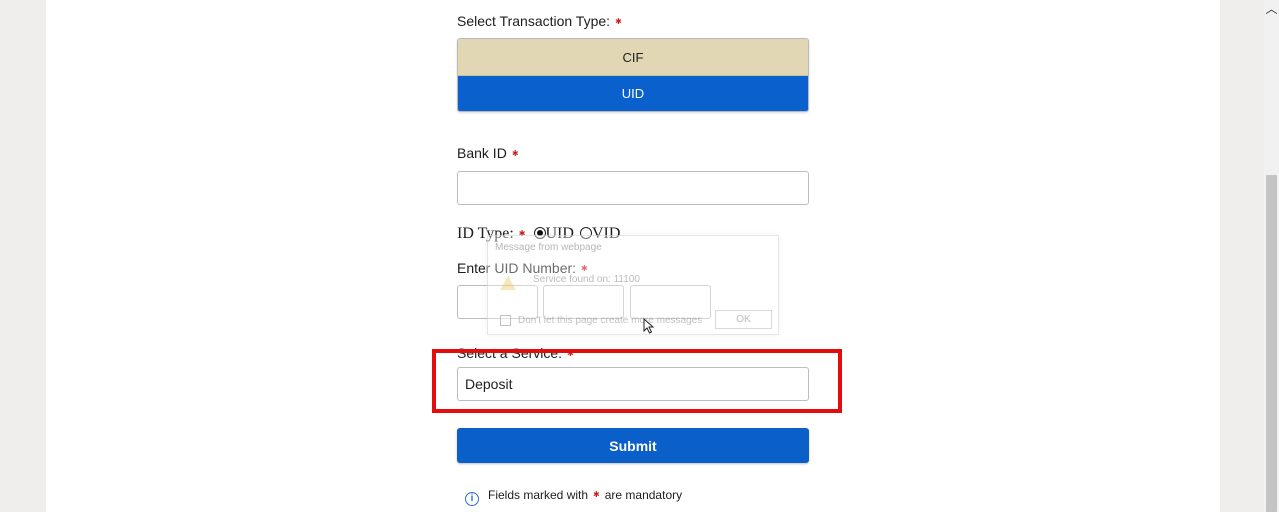 The width and height of the screenshot is (1279, 512). What do you see at coordinates (610, 320) in the screenshot?
I see `dialog-checkbox-label: Don't let this page create more messages` at bounding box center [610, 320].